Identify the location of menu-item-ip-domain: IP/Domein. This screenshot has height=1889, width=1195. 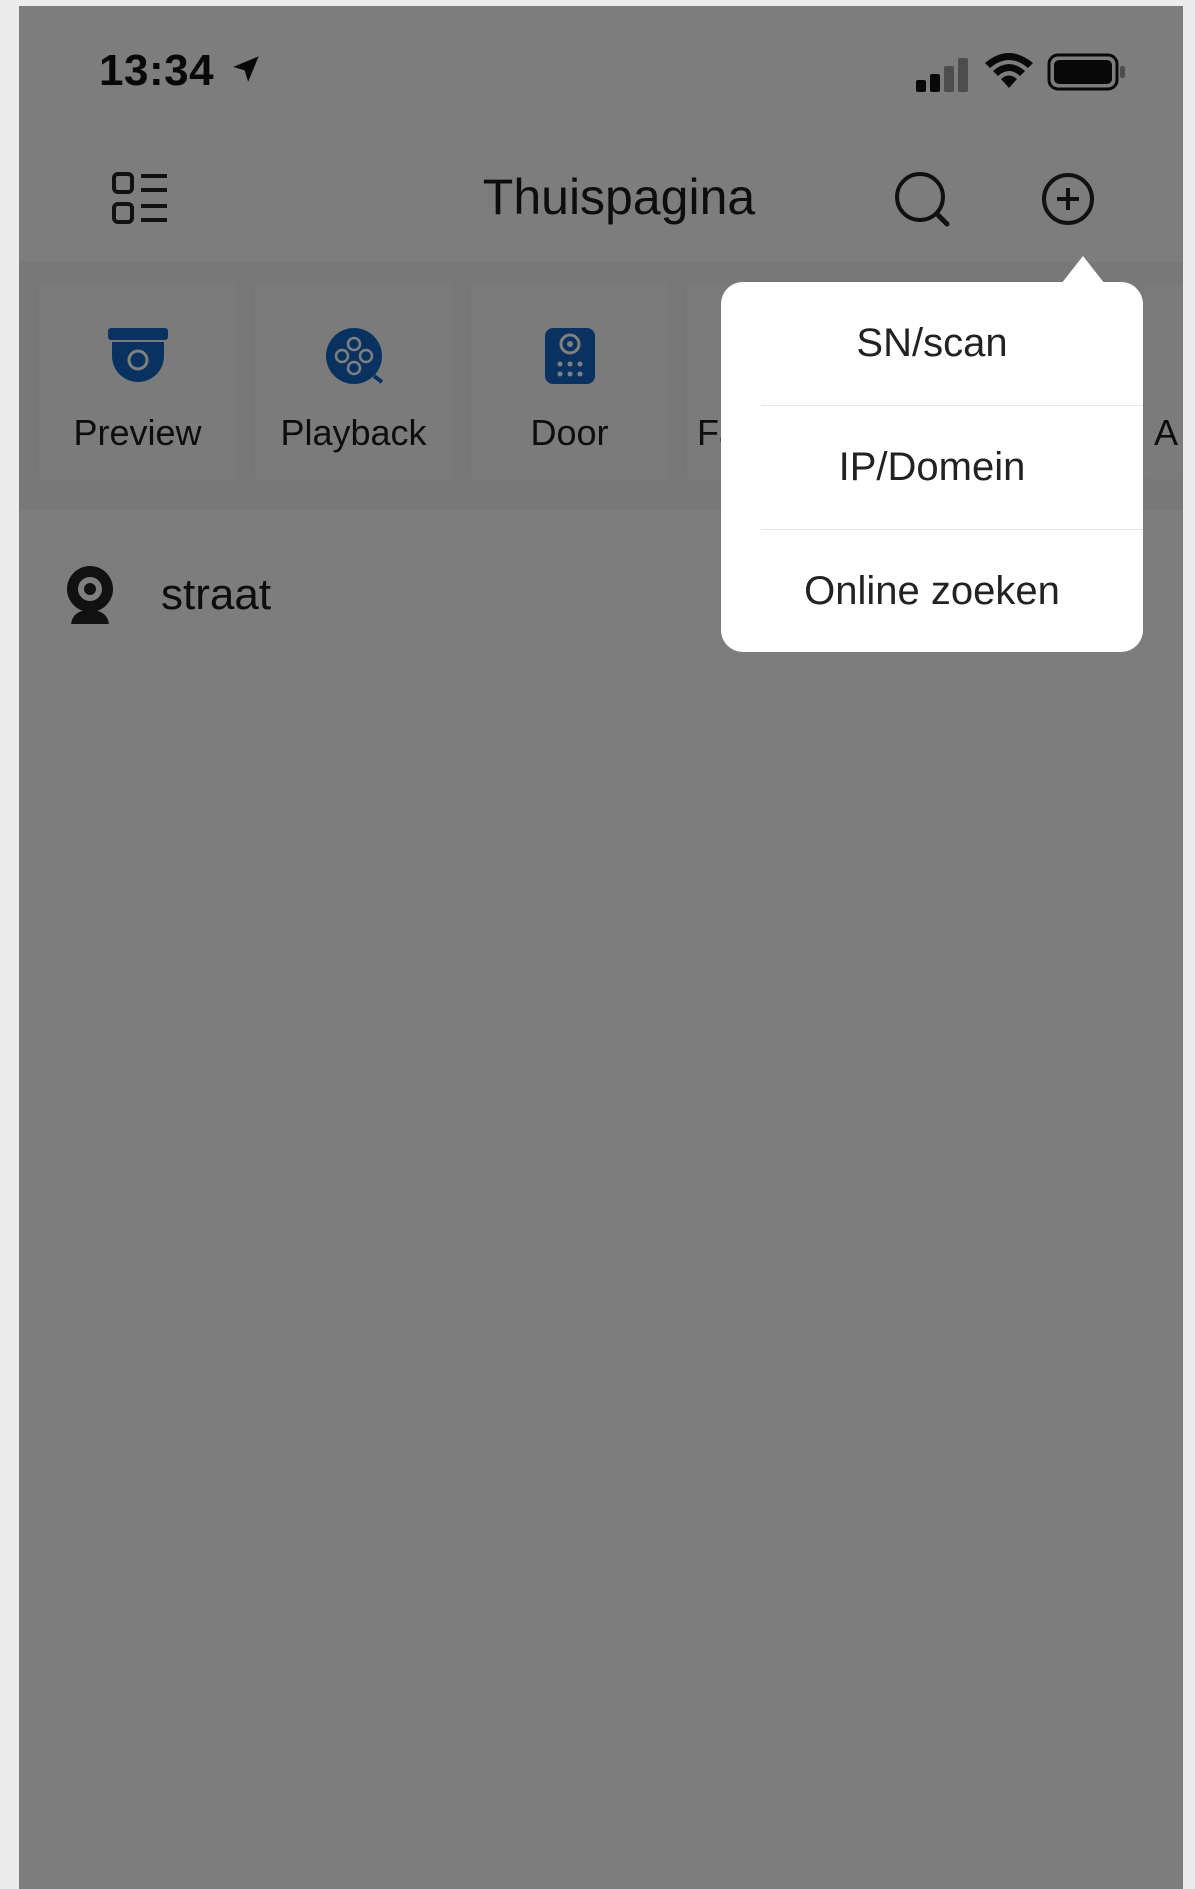
(932, 467).